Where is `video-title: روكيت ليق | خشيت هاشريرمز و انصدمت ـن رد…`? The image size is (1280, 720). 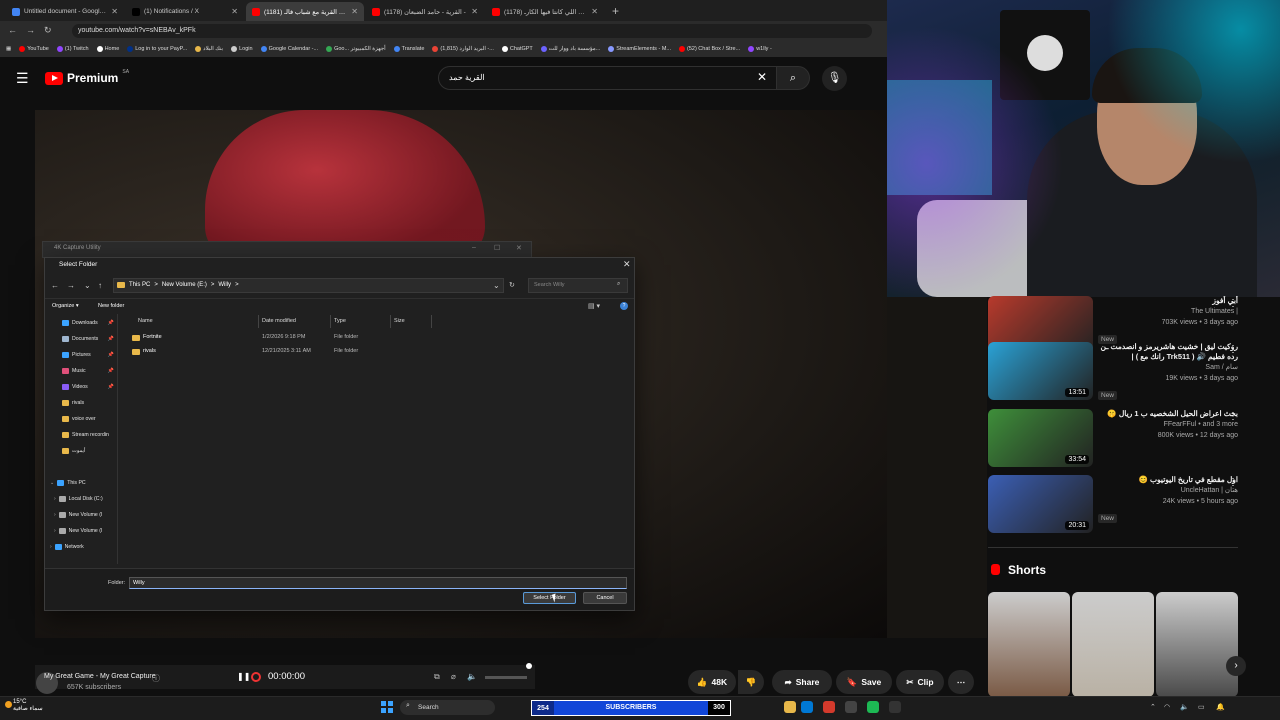 video-title: روكيت ليق | خشيت هاشريرمز و انصدمت ـن رد… is located at coordinates (1168, 352).